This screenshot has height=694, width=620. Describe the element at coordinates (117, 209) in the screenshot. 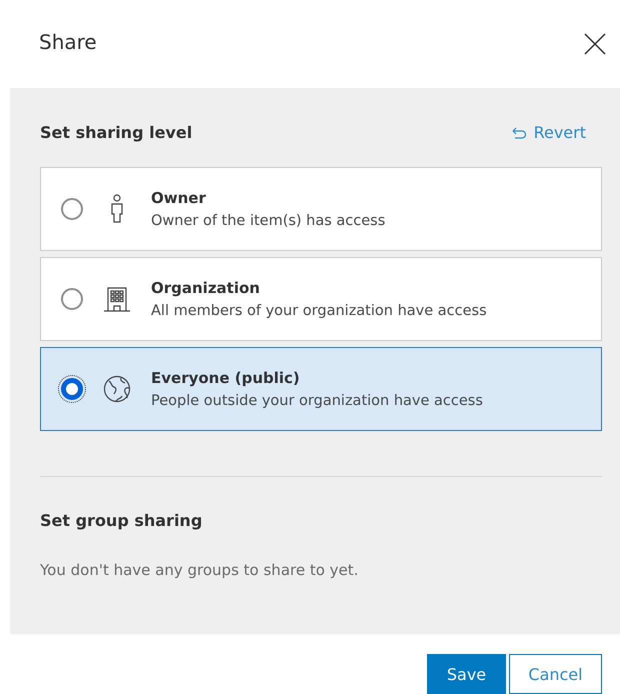

I see `person-icon` at that location.